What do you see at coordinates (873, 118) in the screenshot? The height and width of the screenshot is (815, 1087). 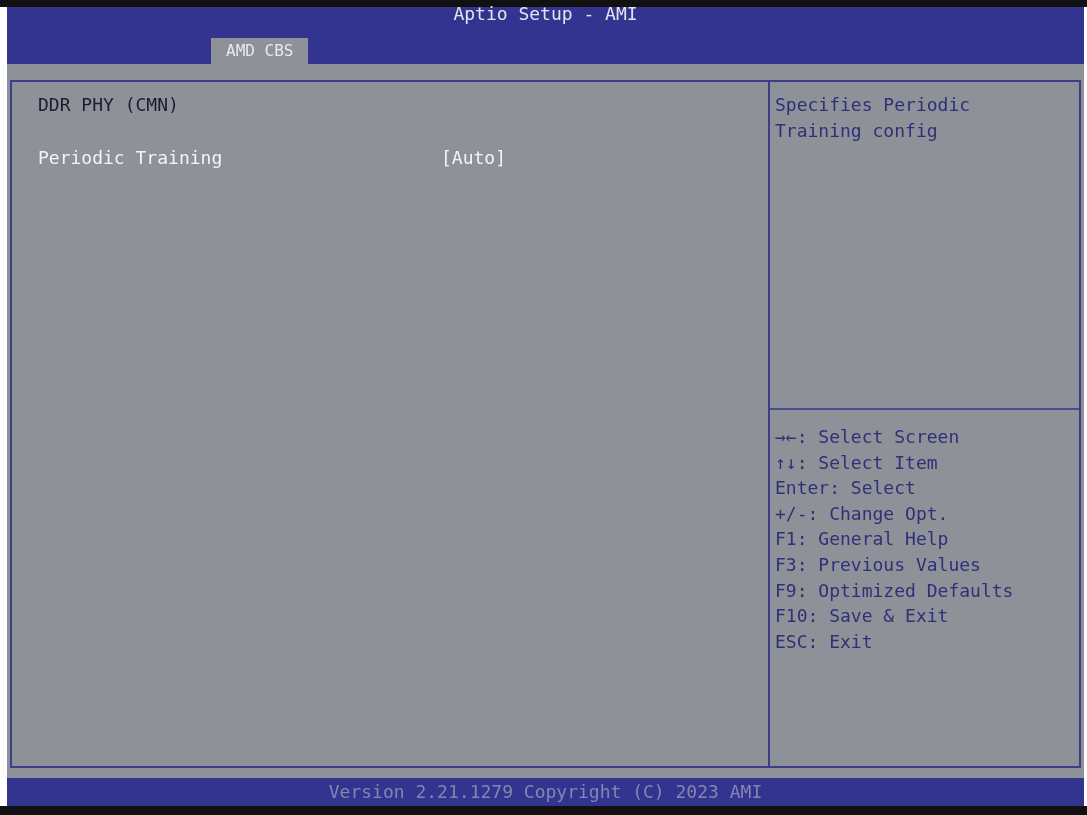 I see `help-description: Specifies Periodic Training config` at bounding box center [873, 118].